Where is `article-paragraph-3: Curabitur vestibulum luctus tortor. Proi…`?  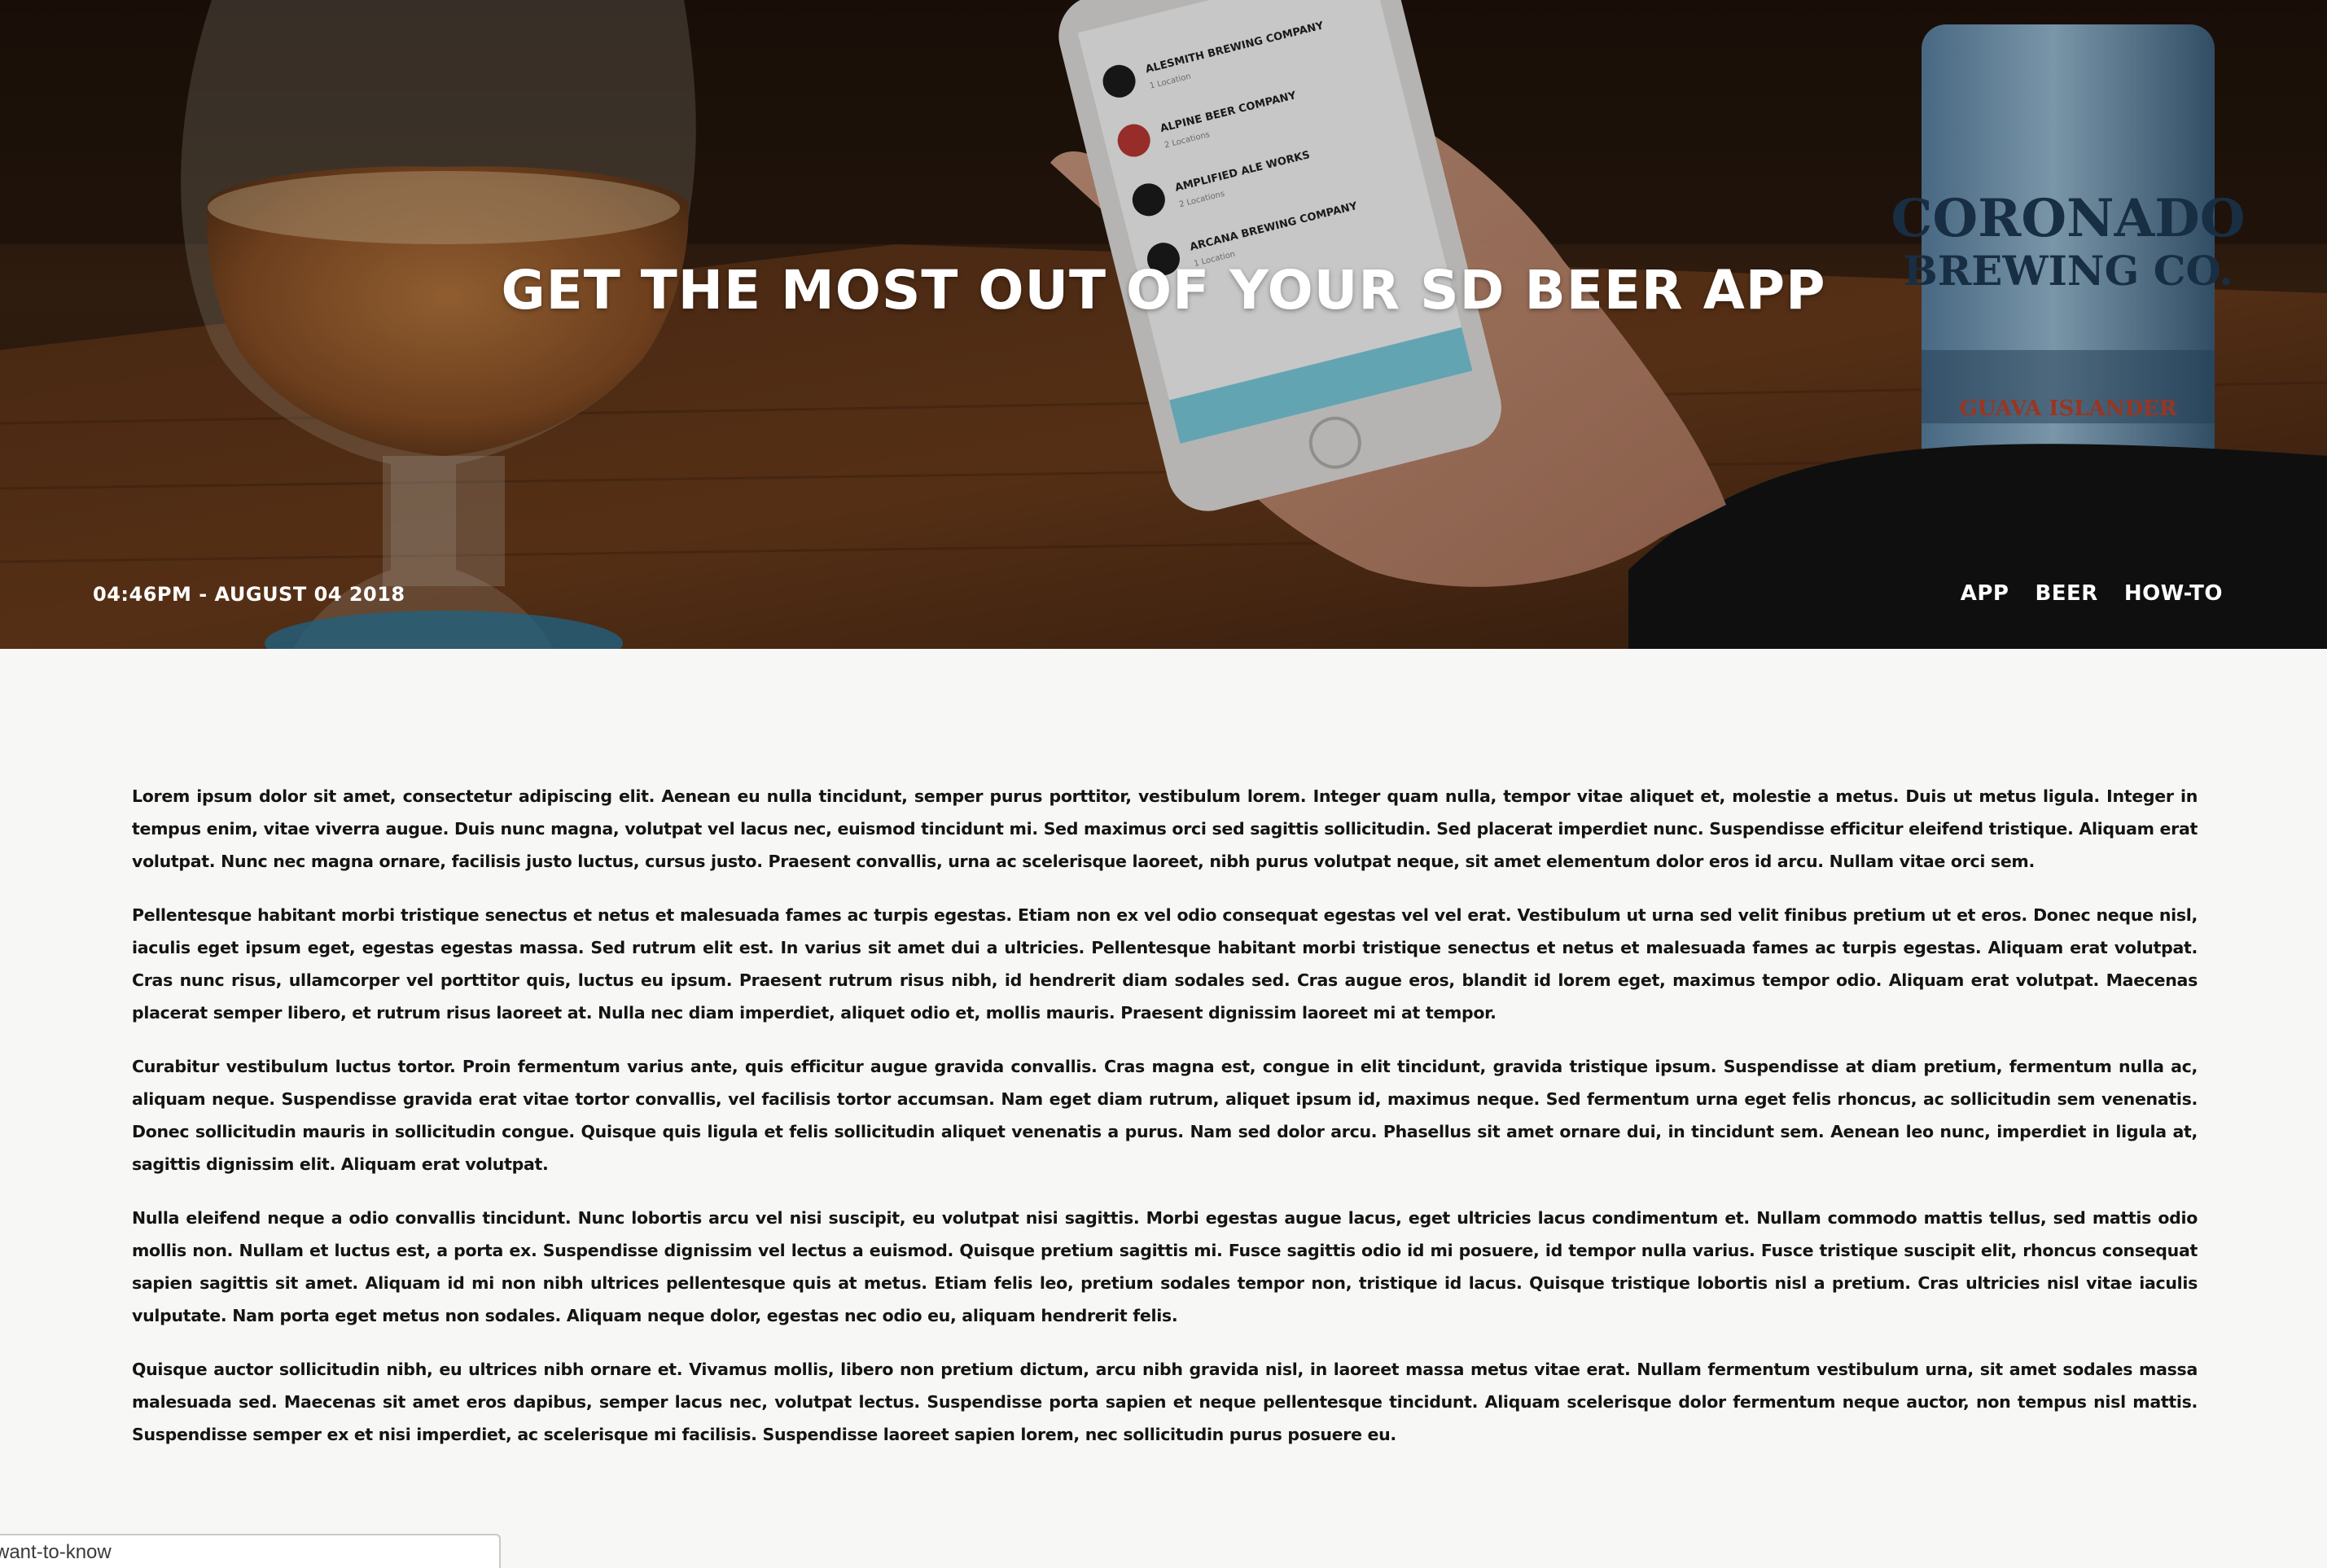 article-paragraph-3: Curabitur vestibulum luctus tortor. Proi… is located at coordinates (1165, 1116).